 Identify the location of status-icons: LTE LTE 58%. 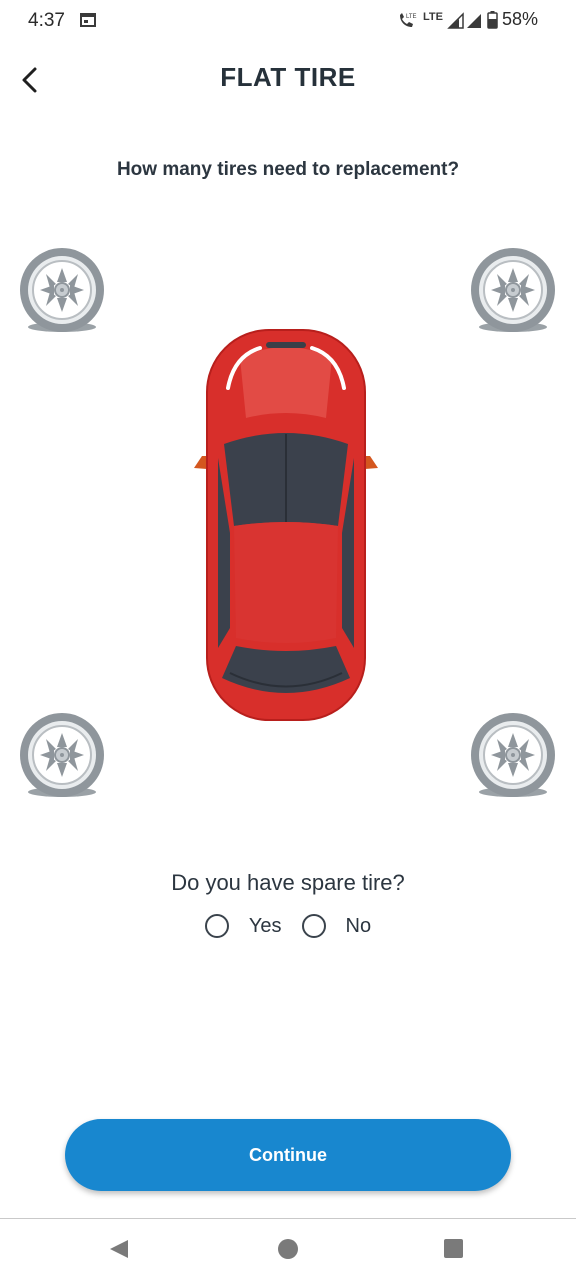
(467, 19).